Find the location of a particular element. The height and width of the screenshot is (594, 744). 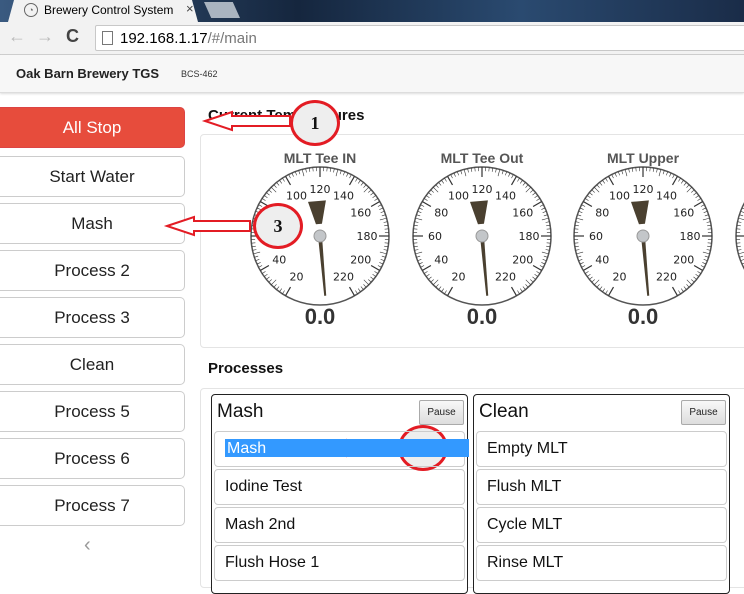

step-label: Mash 2nd is located at coordinates (260, 524).